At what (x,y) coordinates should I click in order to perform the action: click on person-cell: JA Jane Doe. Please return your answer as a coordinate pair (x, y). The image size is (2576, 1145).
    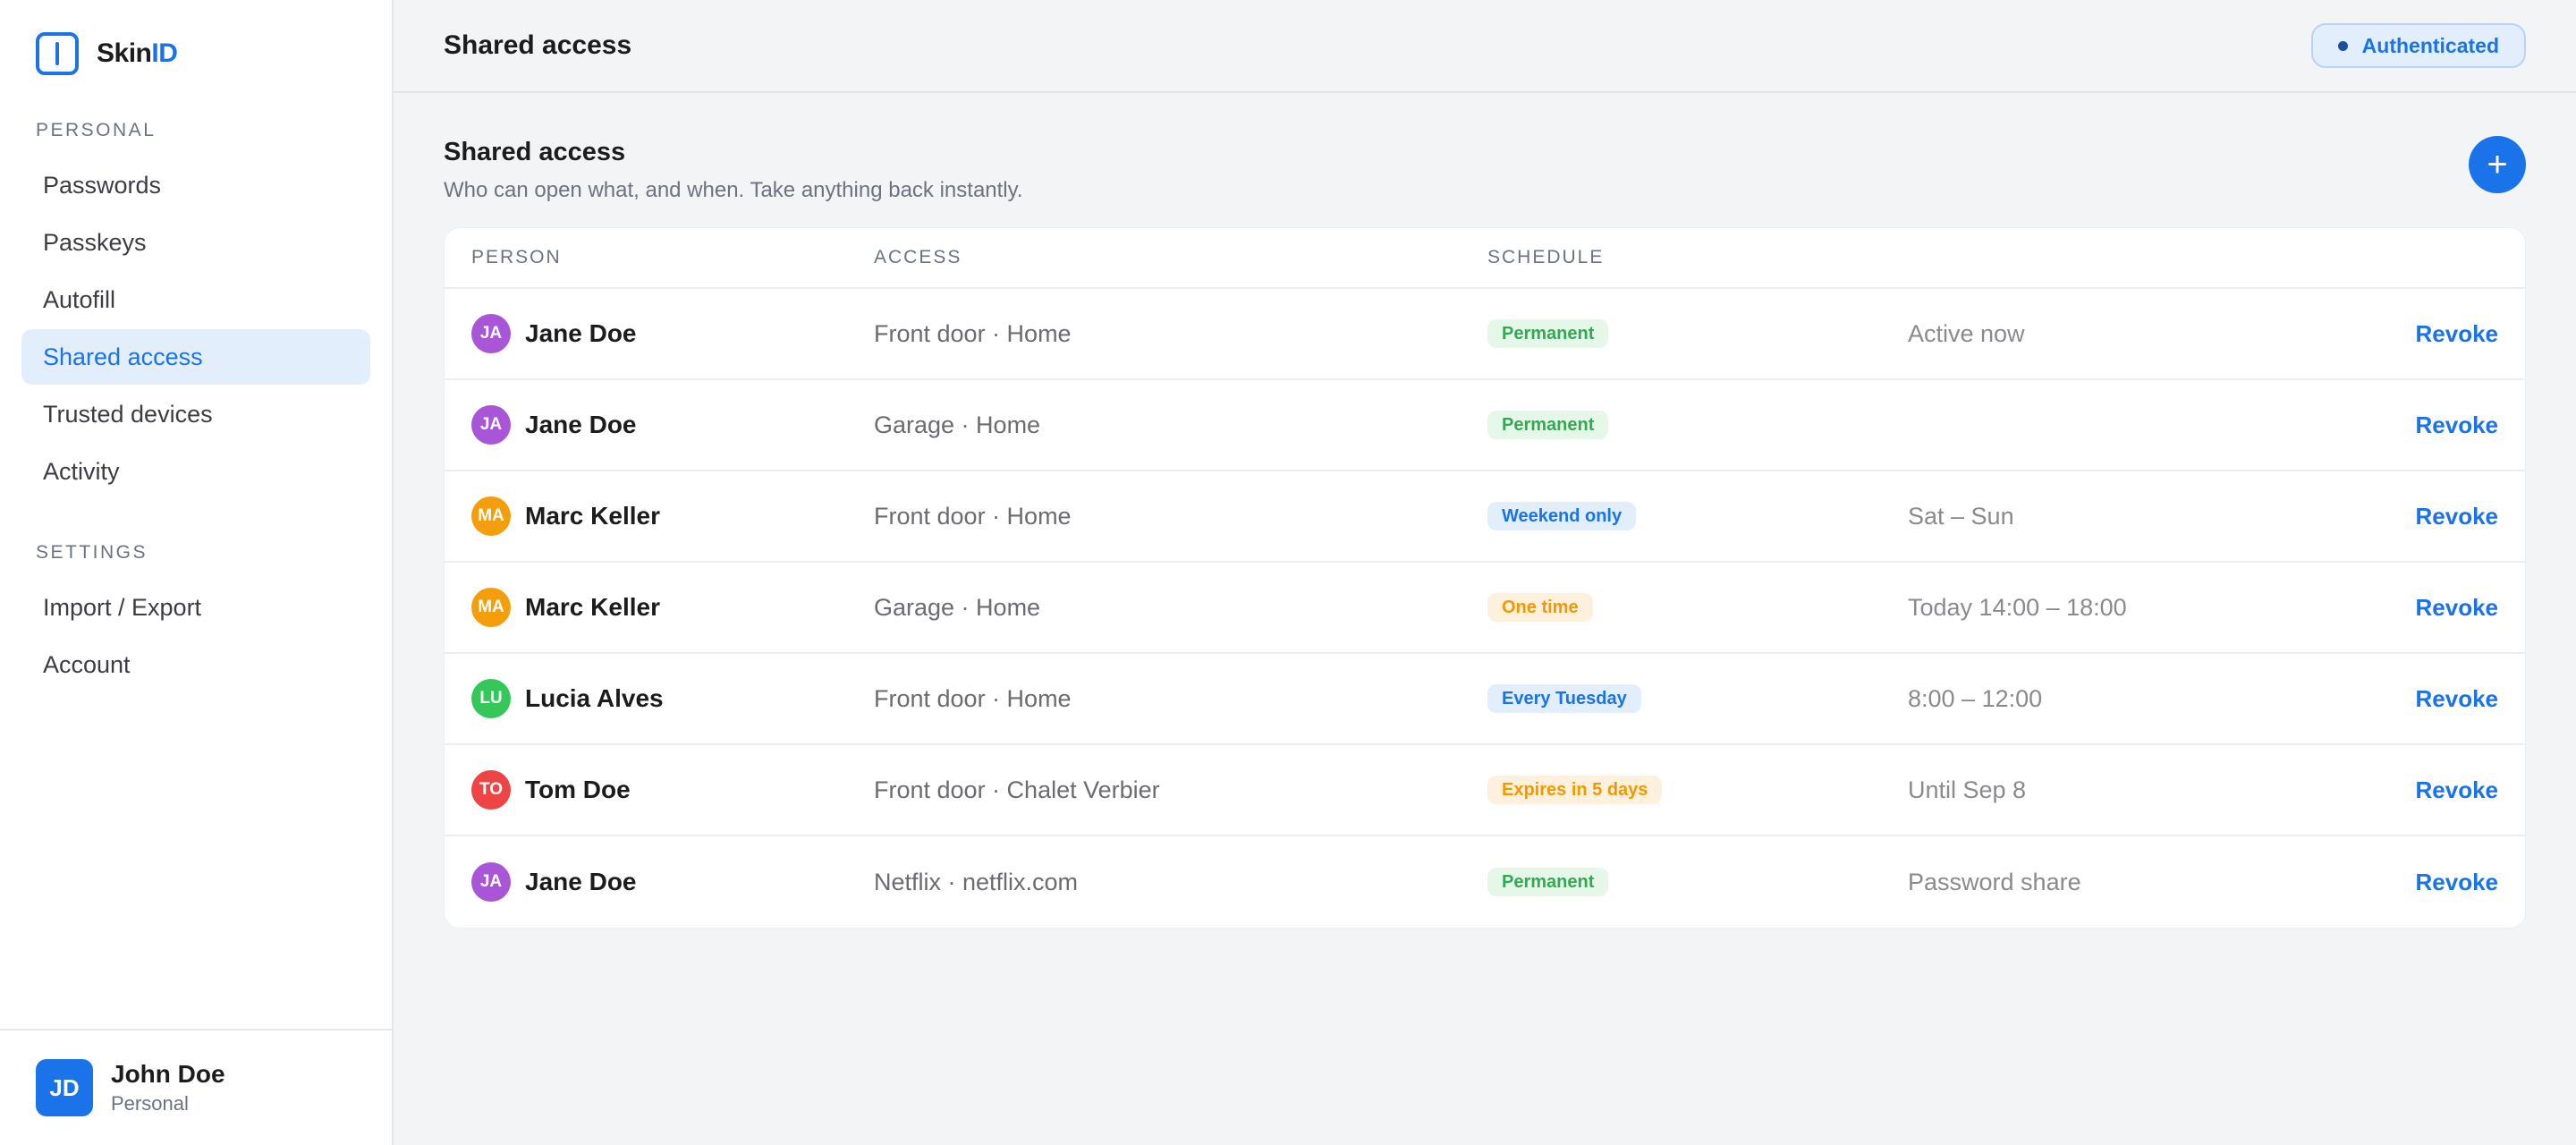
    Looking at the image, I should click on (659, 882).